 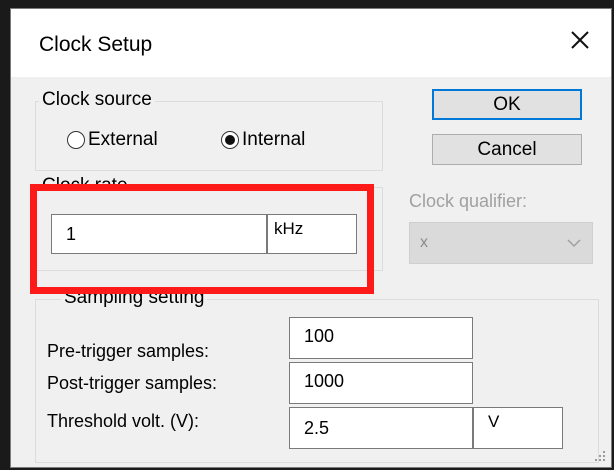 What do you see at coordinates (501, 243) in the screenshot?
I see `clock-qualifier-select: x` at bounding box center [501, 243].